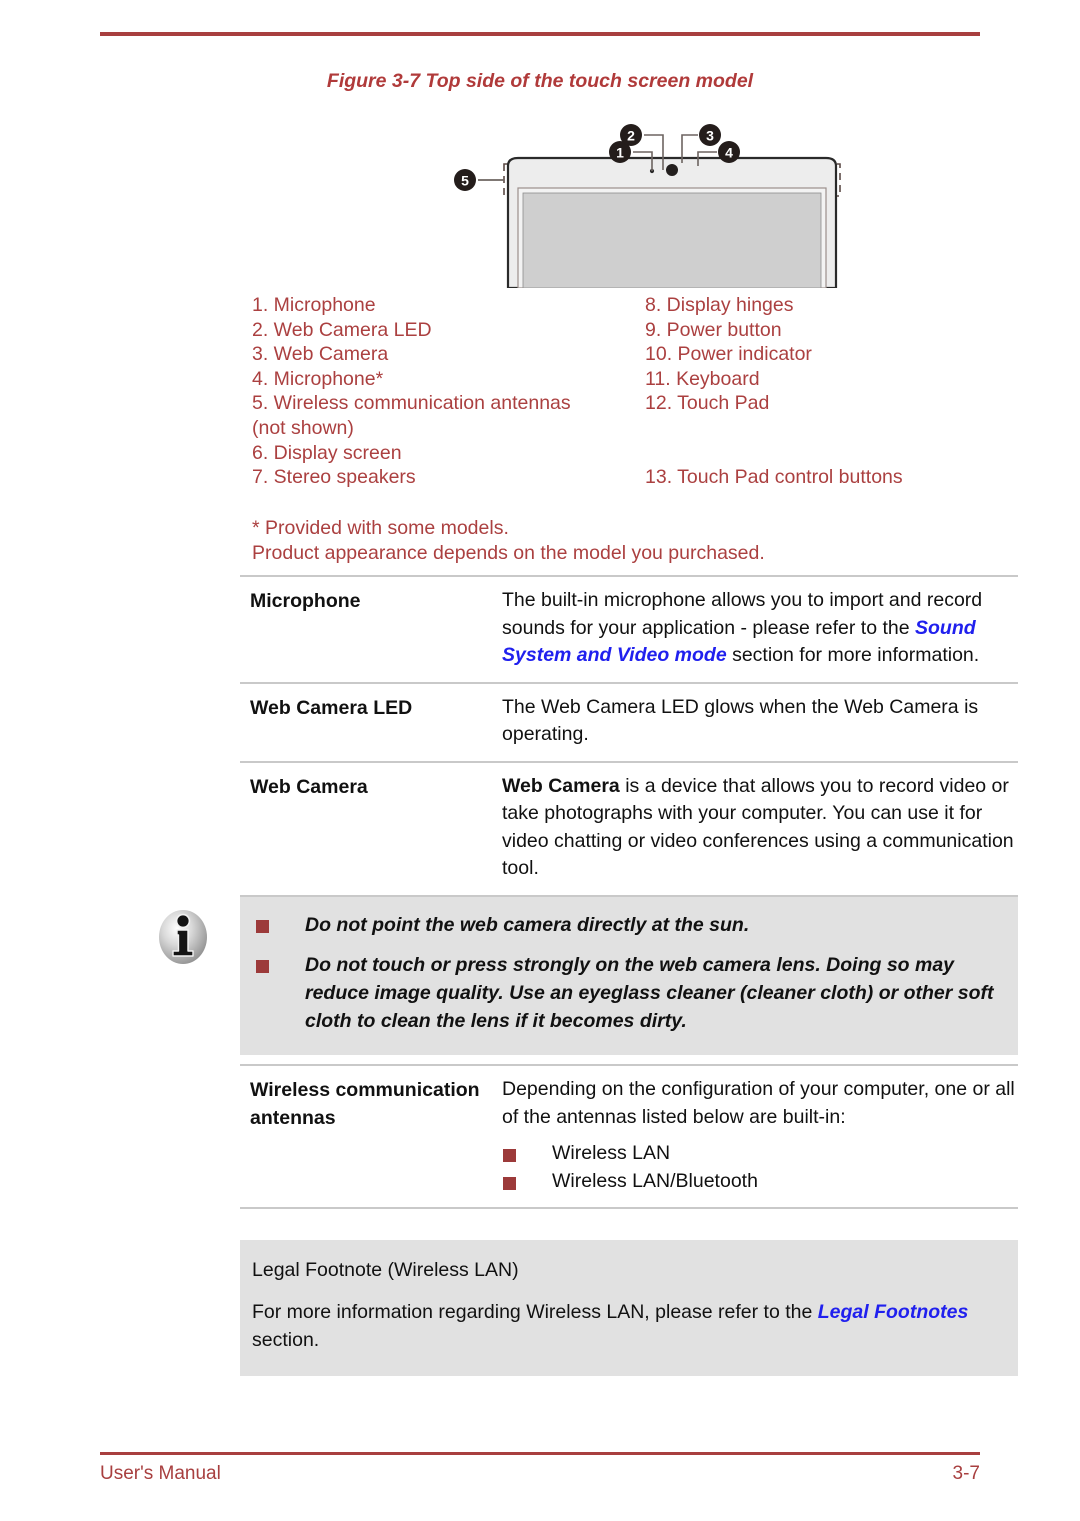 The image size is (1080, 1521). I want to click on footnote-line-asterisk: * Provided with some models., so click(380, 528).